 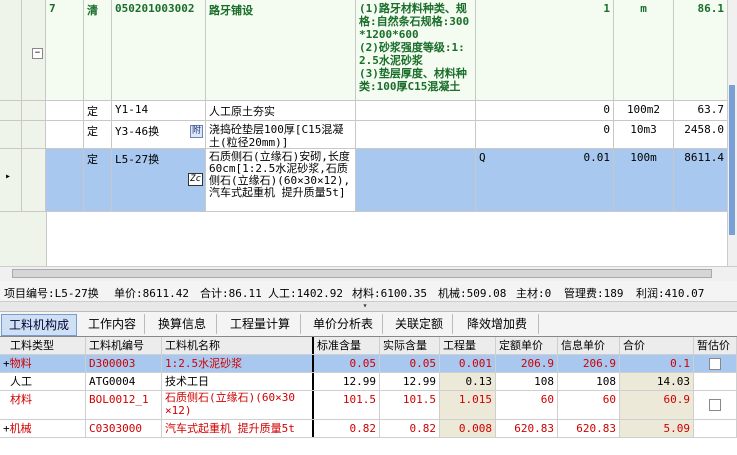 What do you see at coordinates (410, 405) in the screenshot?
I see `actual-content: 101.5` at bounding box center [410, 405].